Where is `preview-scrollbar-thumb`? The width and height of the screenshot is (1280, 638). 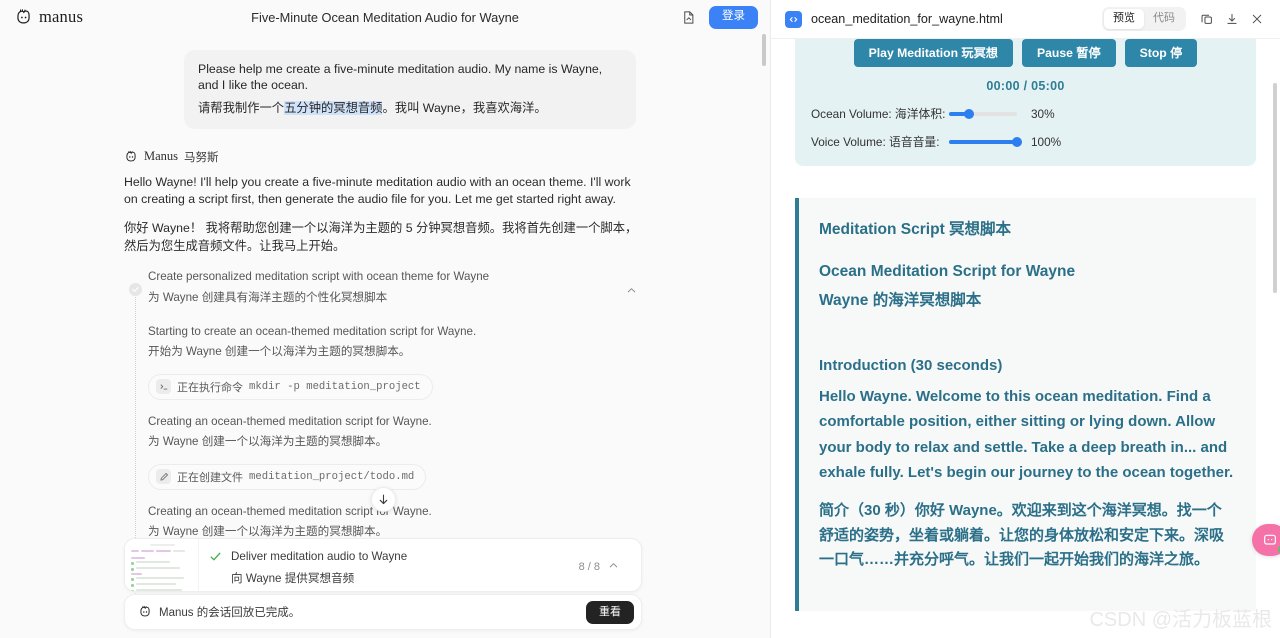 preview-scrollbar-thumb is located at coordinates (1275, 188).